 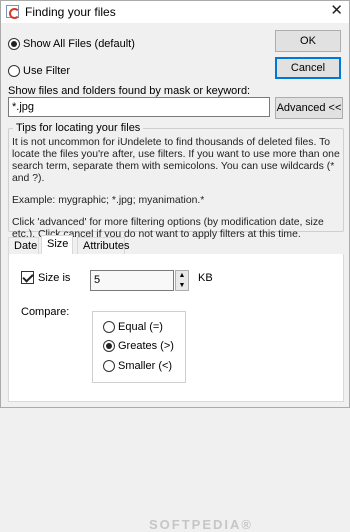 I want to click on greater-label: Greates (>), so click(x=146, y=346).